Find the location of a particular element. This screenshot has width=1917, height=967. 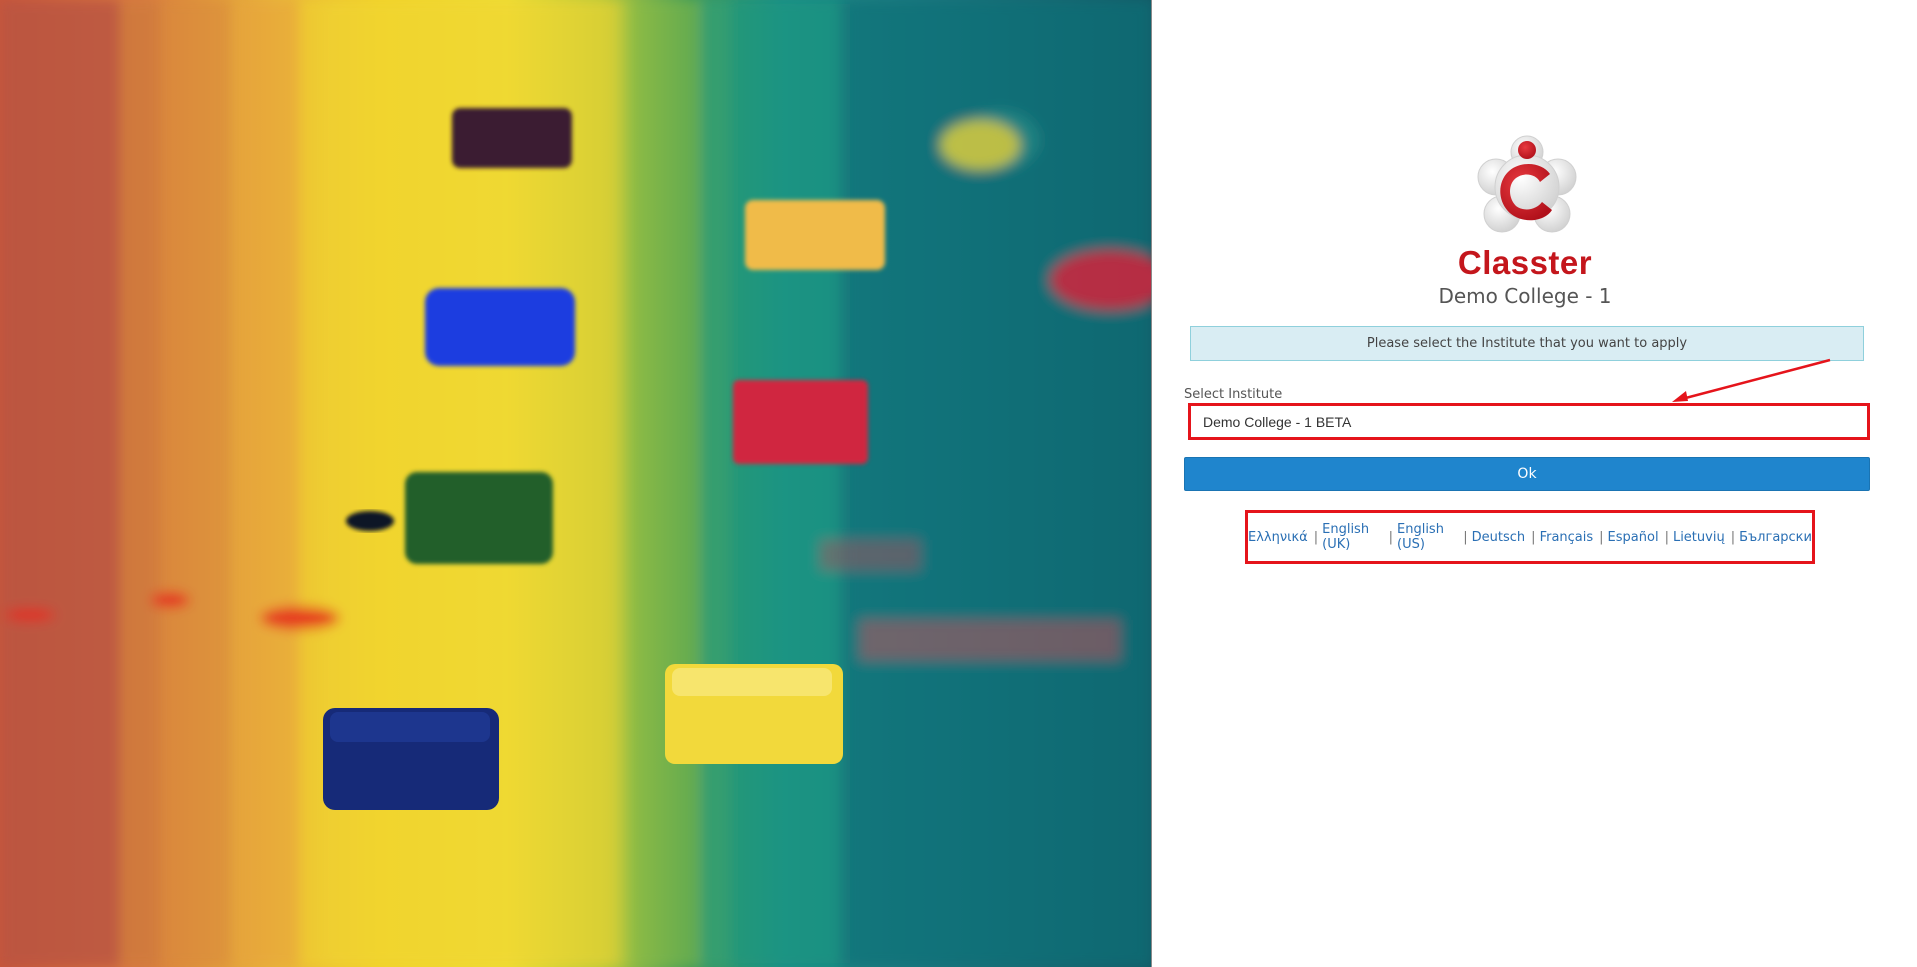

institute-select-value: Demo College - 1 BETA is located at coordinates (1277, 421).